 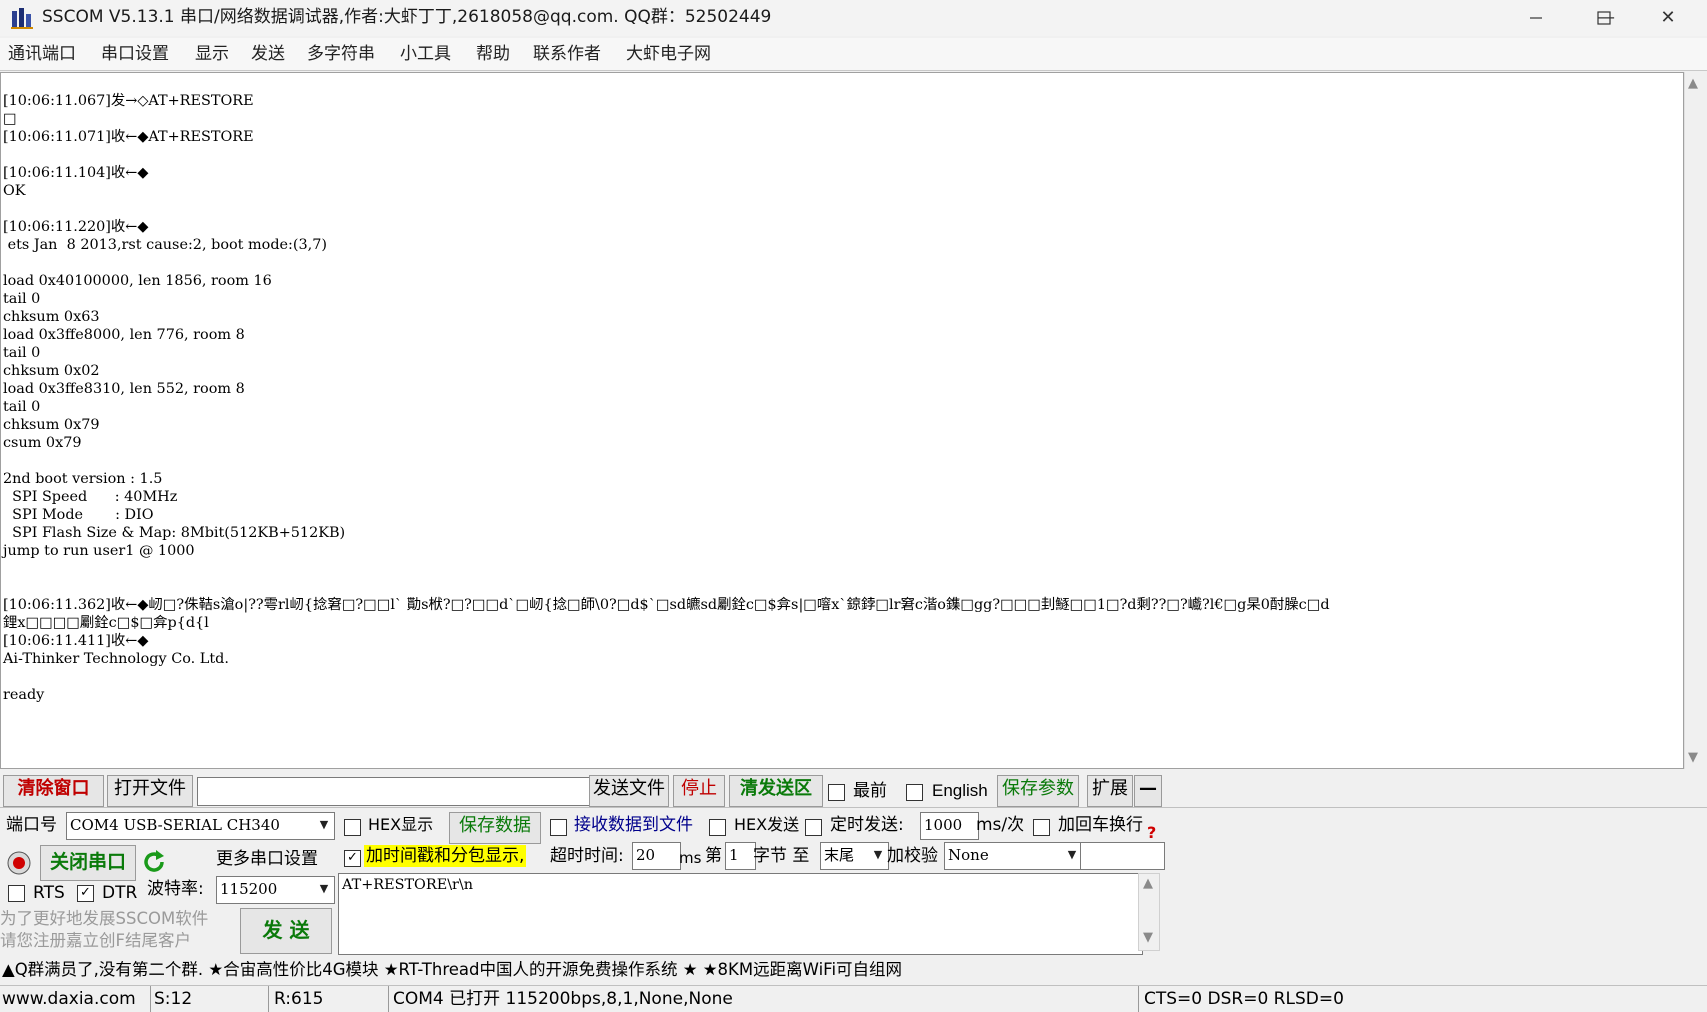 What do you see at coordinates (767, 824) in the screenshot?
I see `hex-send-label: HEX发送` at bounding box center [767, 824].